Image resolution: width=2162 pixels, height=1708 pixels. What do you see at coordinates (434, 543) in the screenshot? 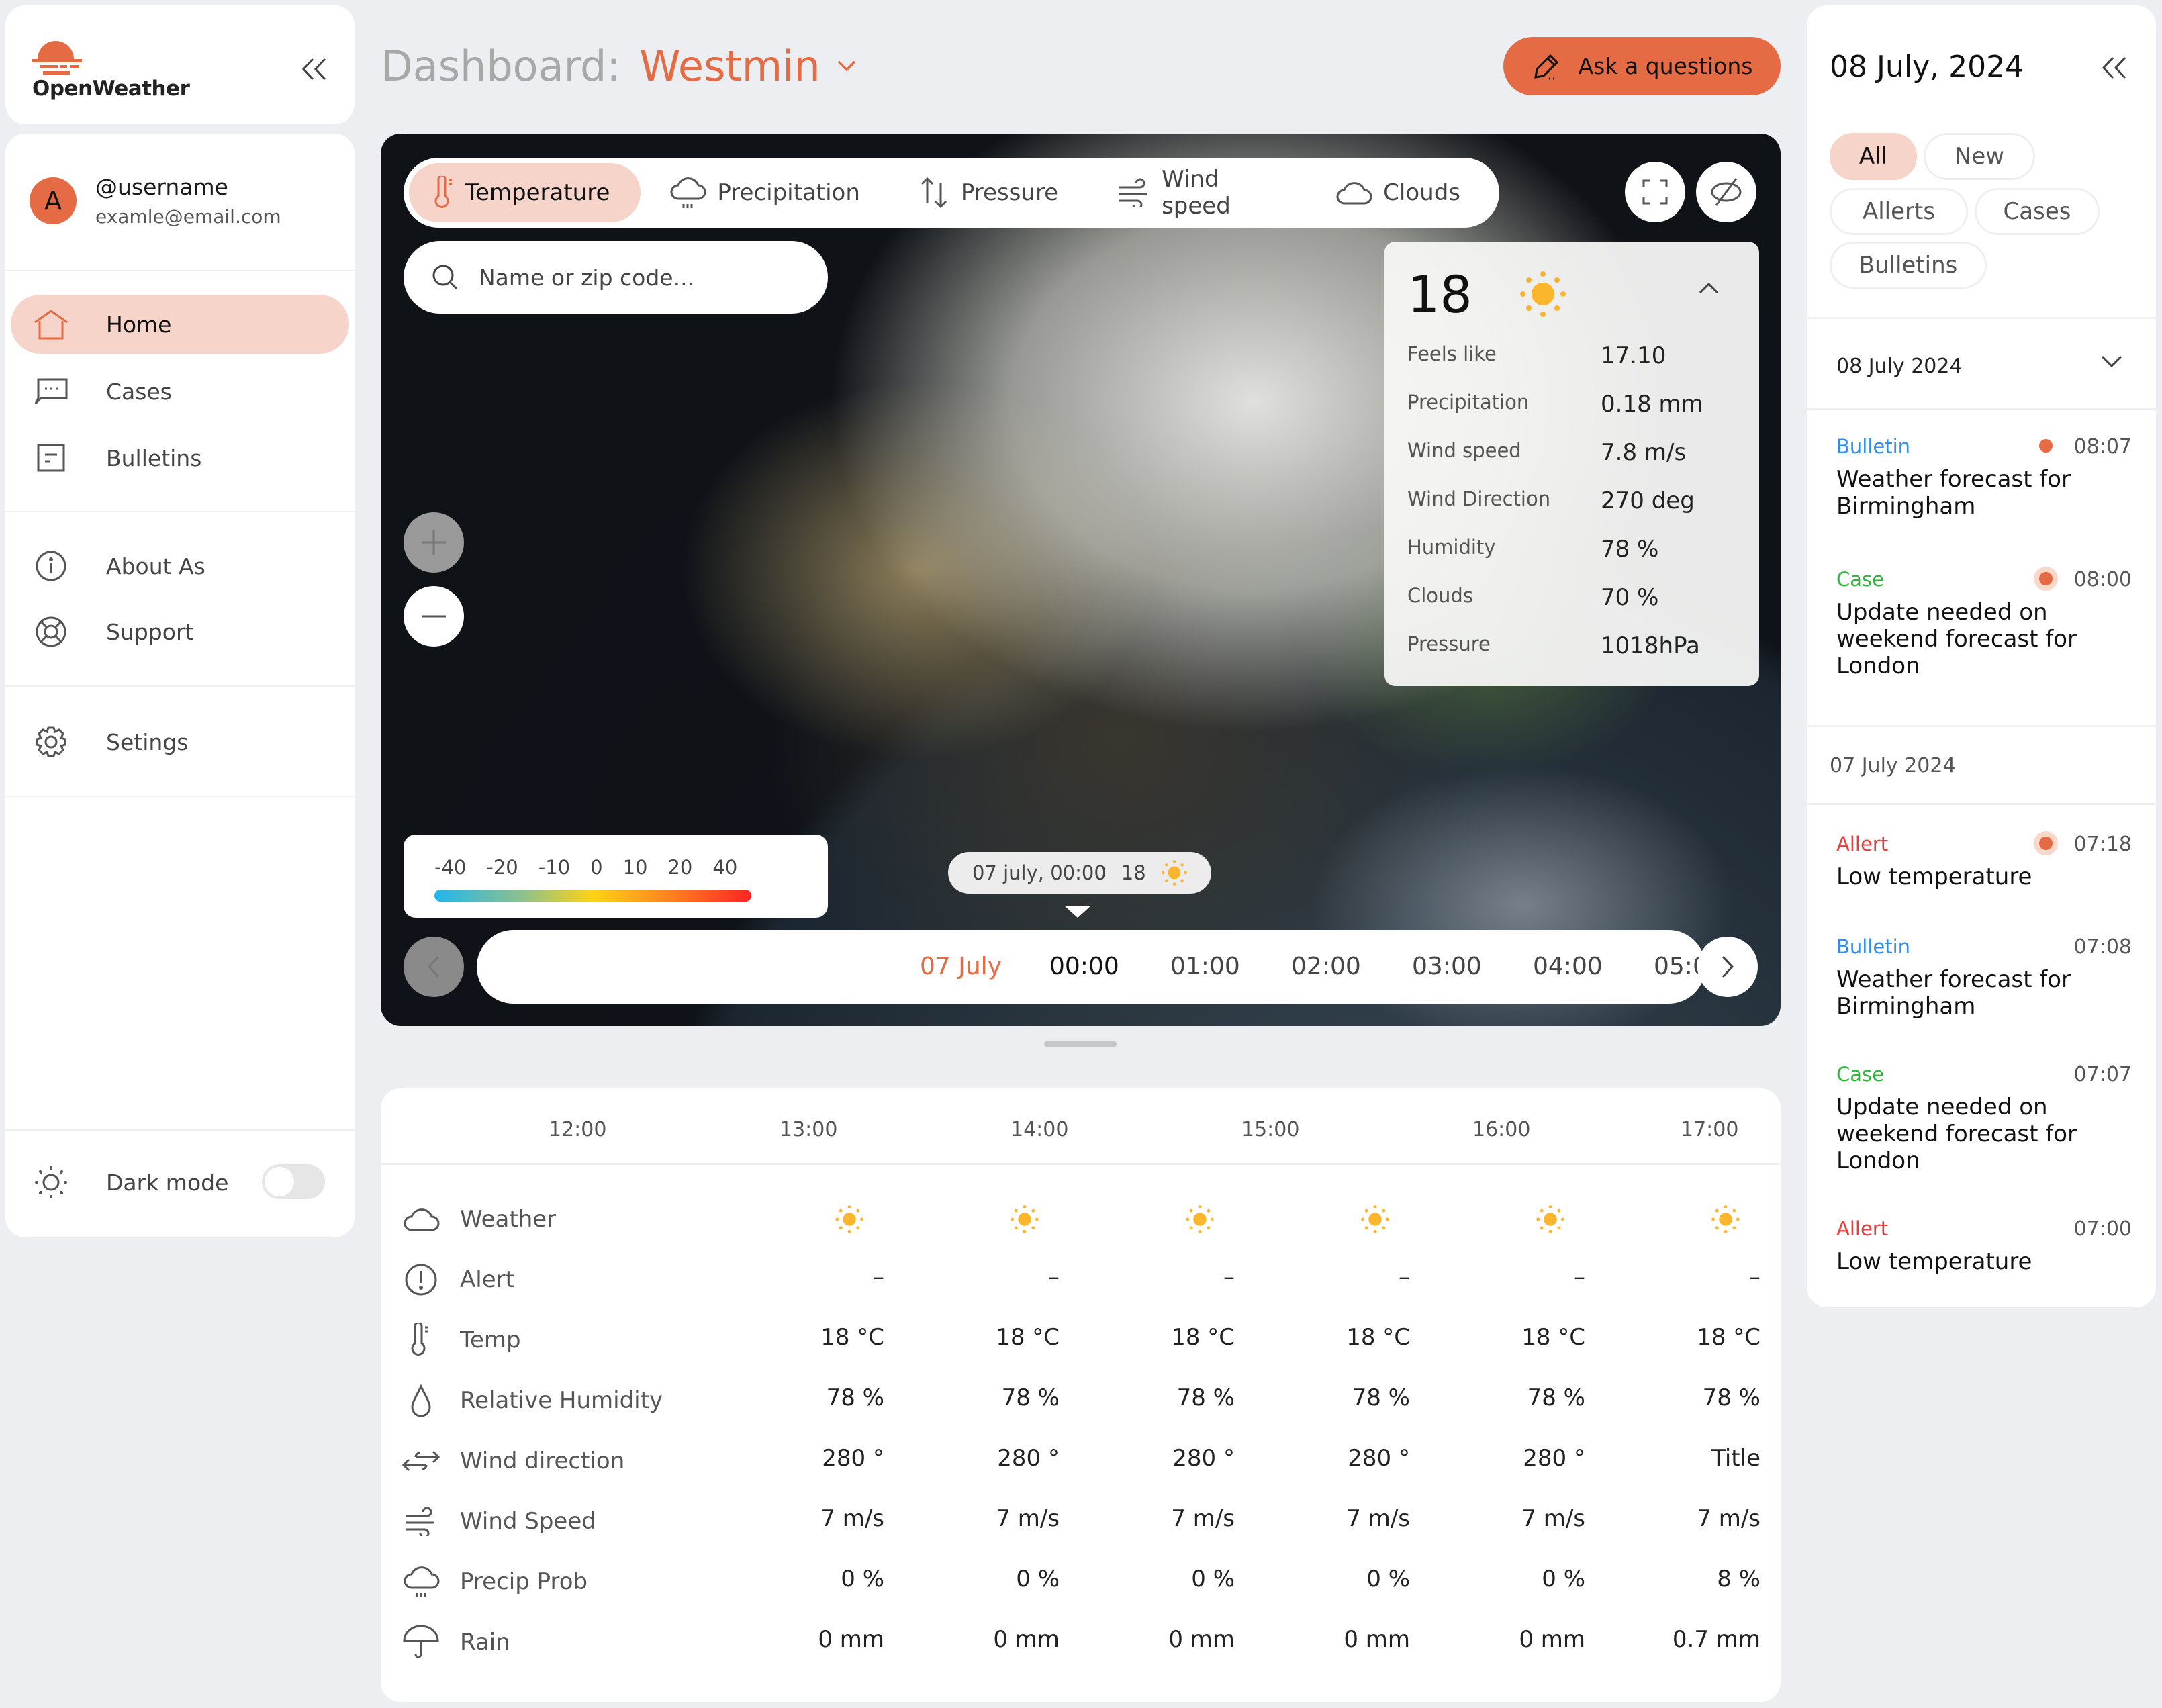
I see `zoom-in-button` at bounding box center [434, 543].